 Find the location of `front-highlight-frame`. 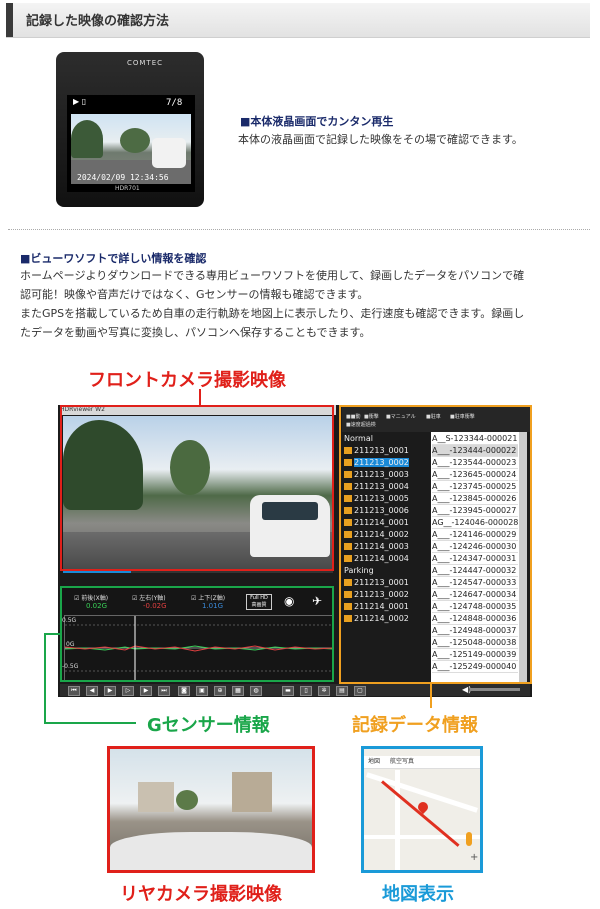

front-highlight-frame is located at coordinates (197, 488).